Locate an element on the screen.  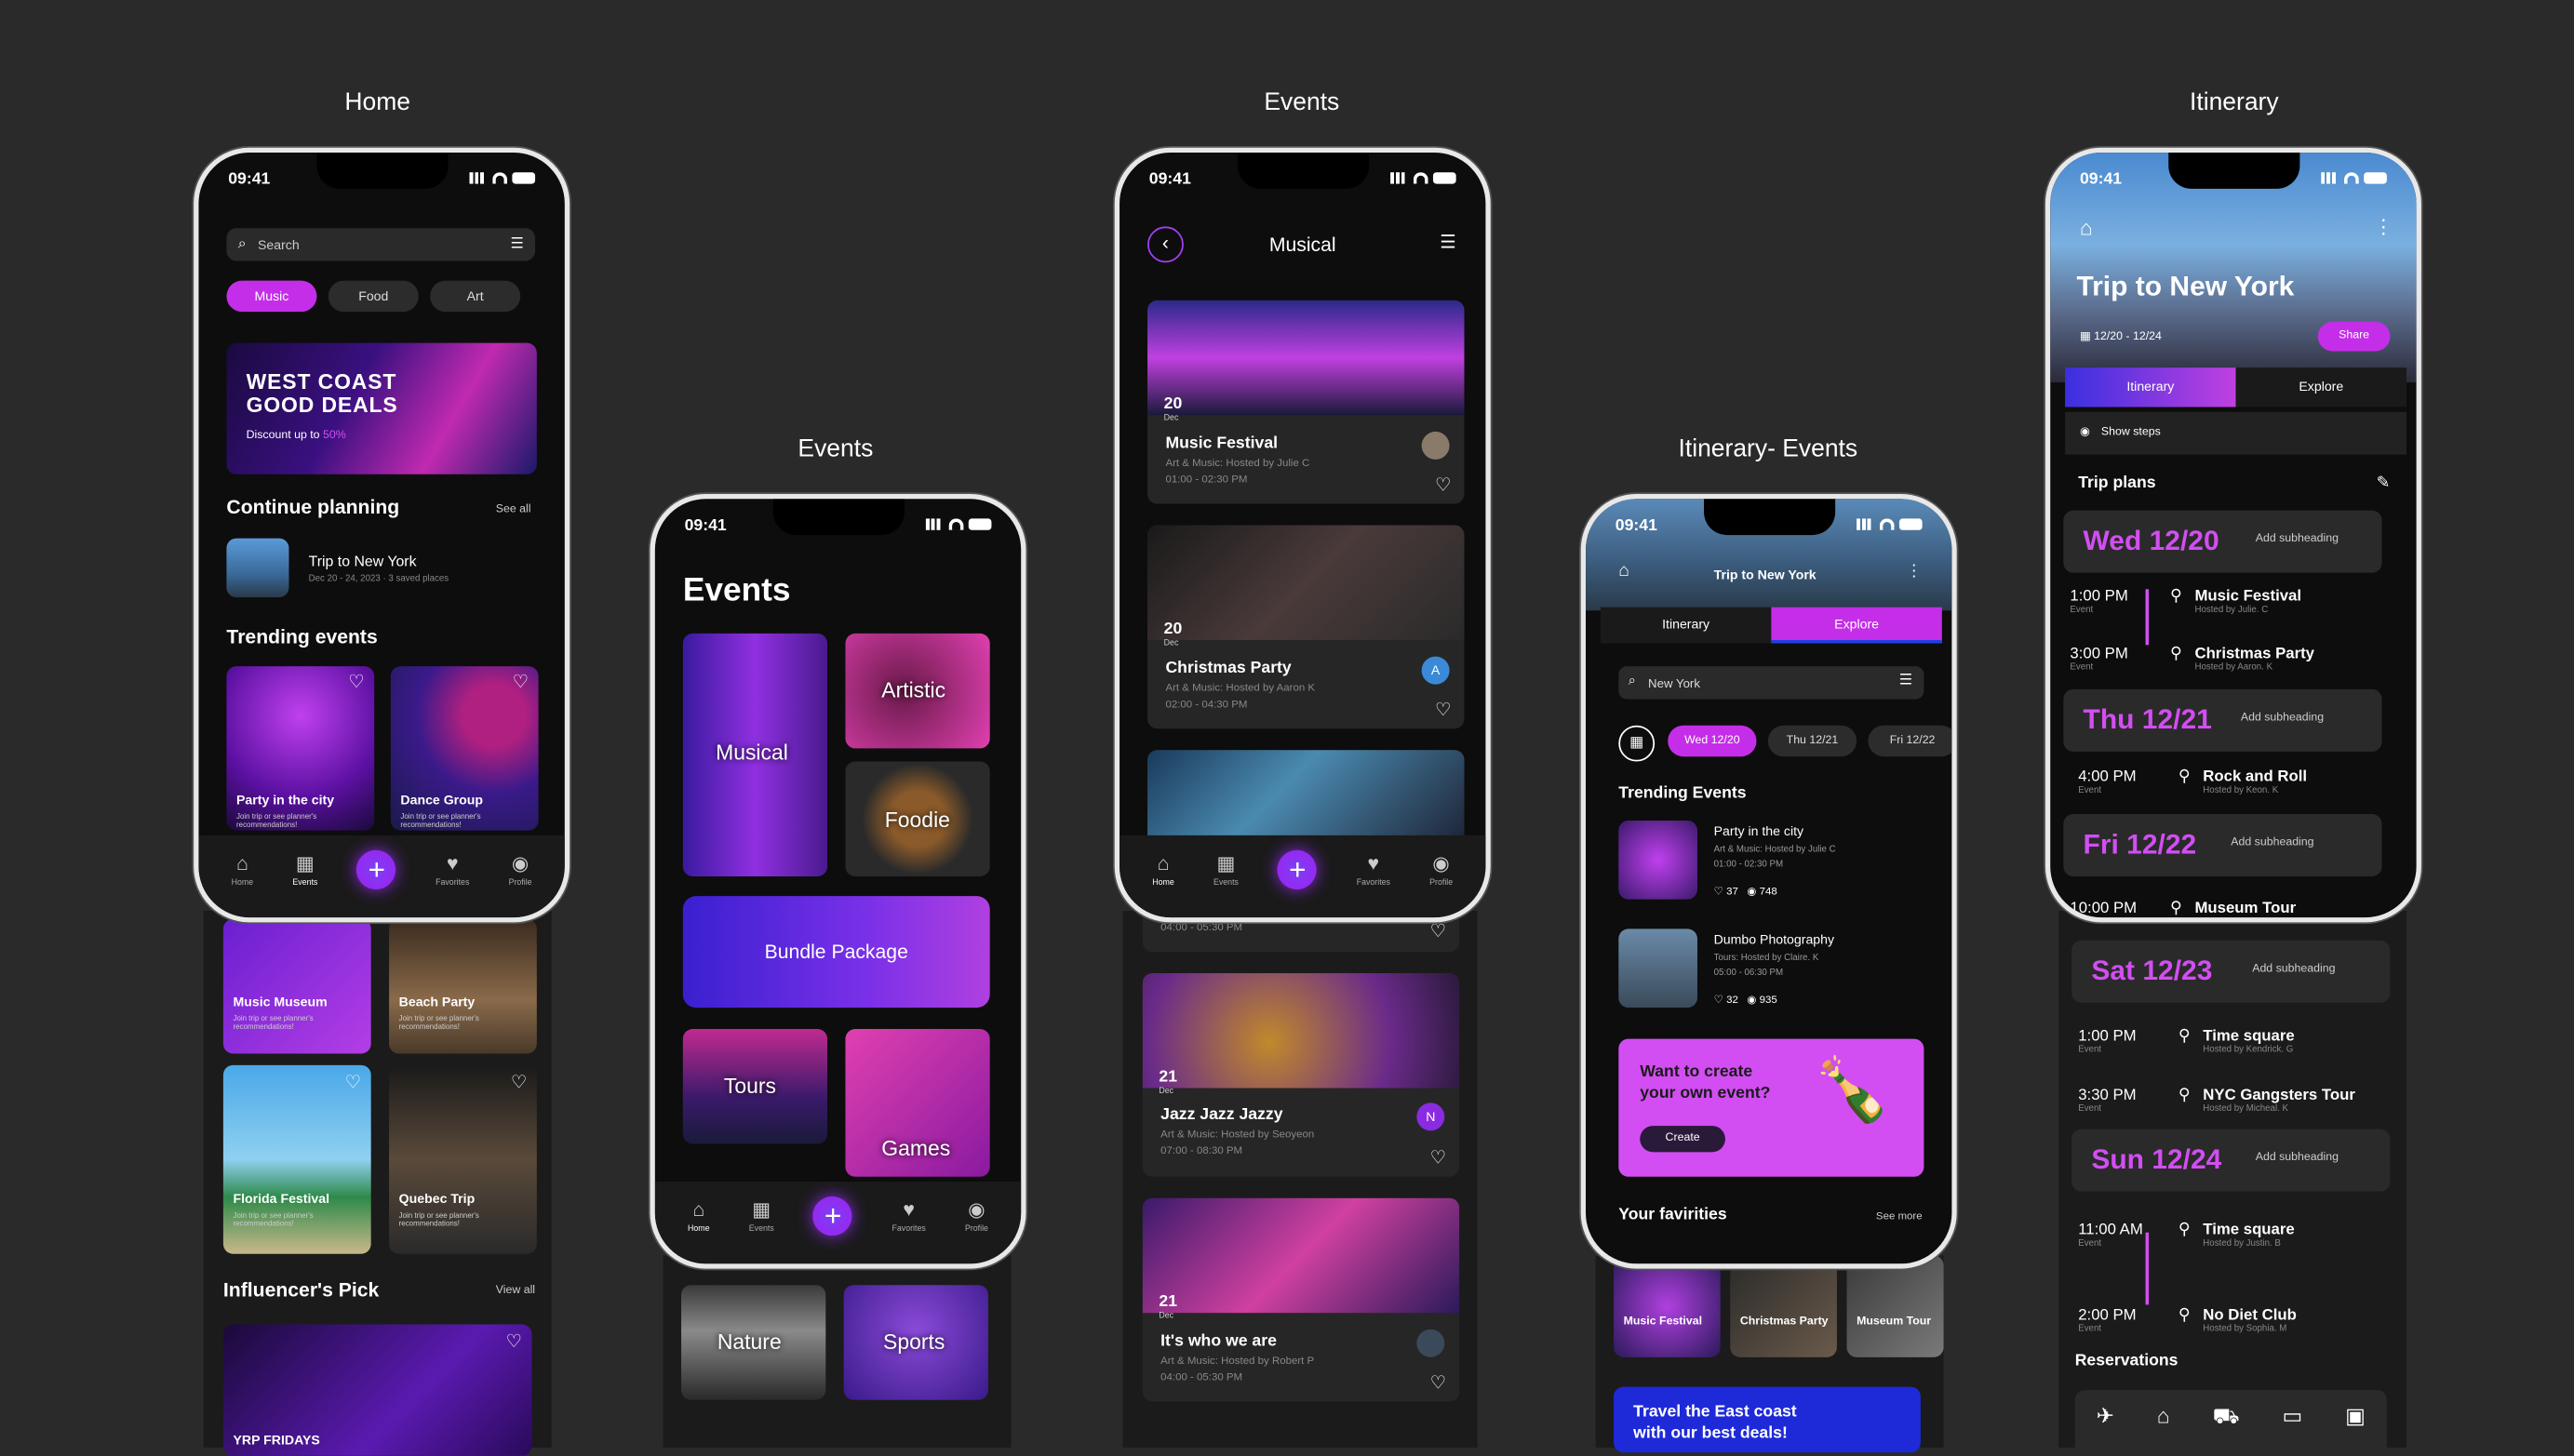
category-artistic: Artistic is located at coordinates (917, 691).